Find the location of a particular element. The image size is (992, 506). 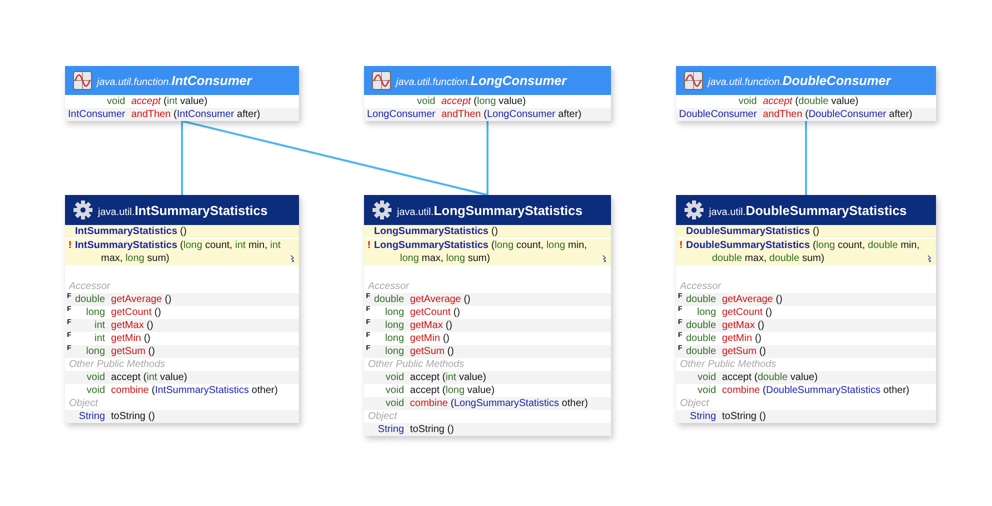

interface-title: java.util.function.IntConsumer is located at coordinates (174, 80).